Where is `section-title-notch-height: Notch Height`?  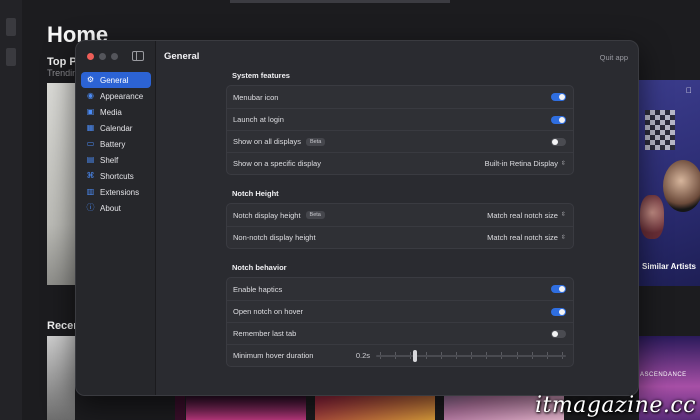
section-title-notch-height: Notch Height is located at coordinates (255, 193).